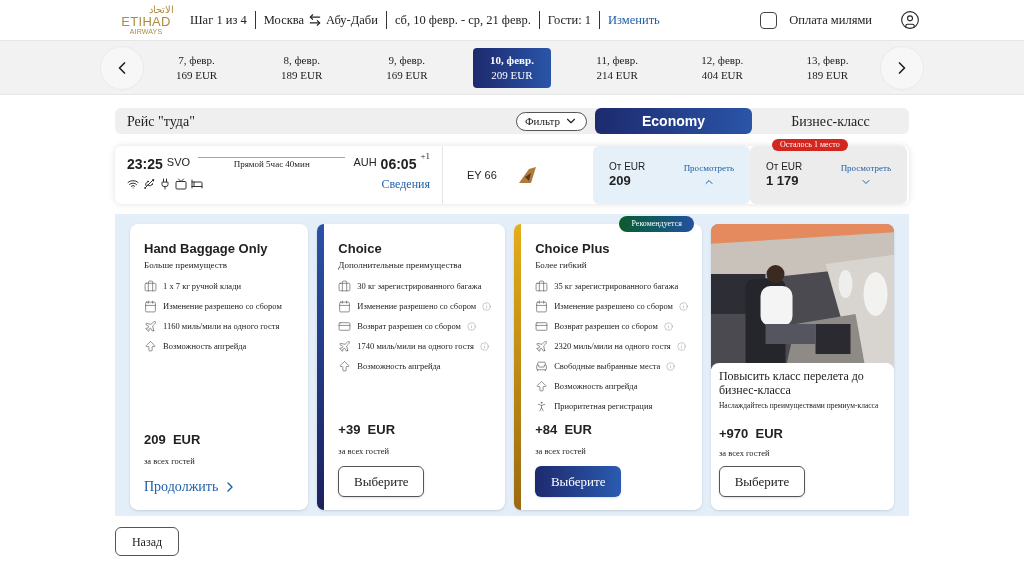 Image resolution: width=1024 pixels, height=568 pixels. What do you see at coordinates (830, 121) in the screenshot?
I see `cabin-tab: Бизнес-класс` at bounding box center [830, 121].